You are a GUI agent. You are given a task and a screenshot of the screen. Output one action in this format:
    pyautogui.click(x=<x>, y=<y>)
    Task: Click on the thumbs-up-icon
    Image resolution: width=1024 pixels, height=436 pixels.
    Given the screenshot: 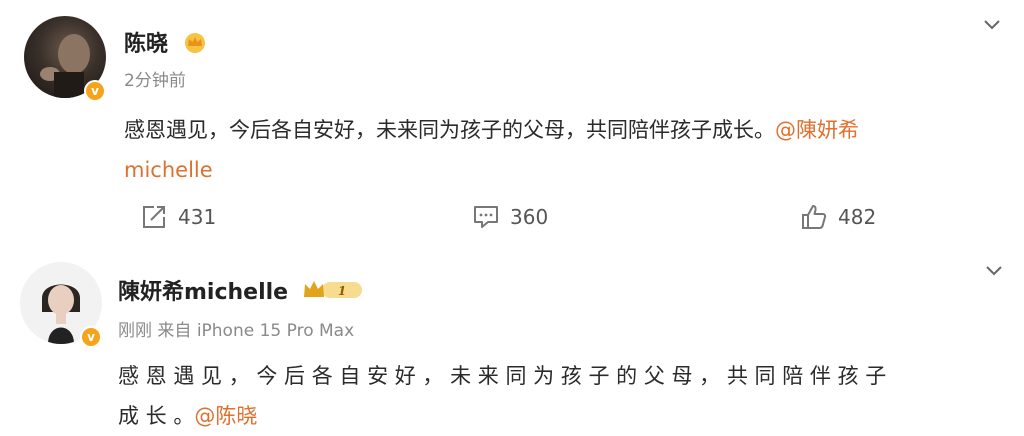 What is the action you would take?
    pyautogui.click(x=814, y=217)
    